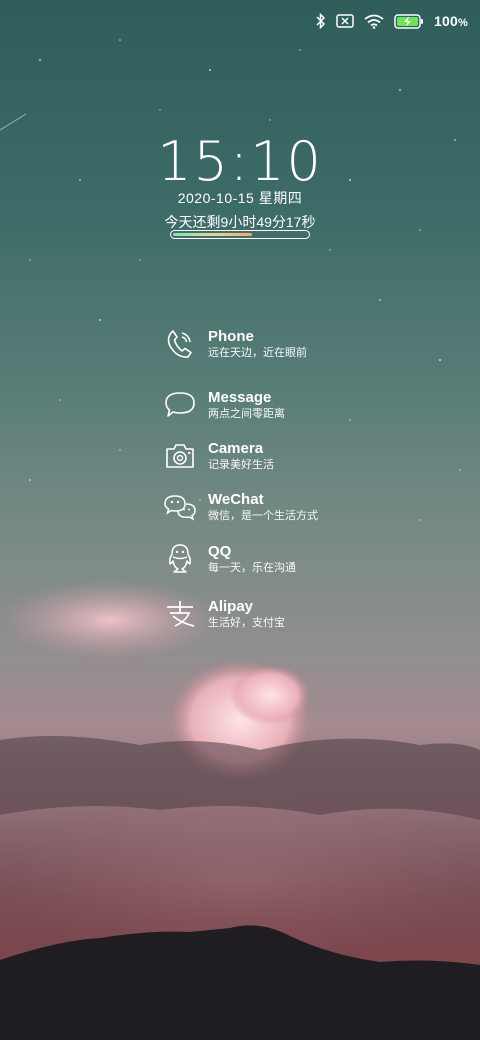  I want to click on app-subtitle: 生活好，支付宝, so click(246, 623).